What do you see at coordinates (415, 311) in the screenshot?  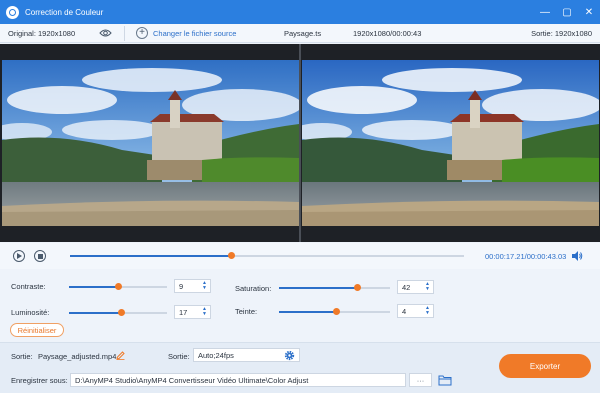 I see `hue-stepper: 4 ▲ ▼` at bounding box center [415, 311].